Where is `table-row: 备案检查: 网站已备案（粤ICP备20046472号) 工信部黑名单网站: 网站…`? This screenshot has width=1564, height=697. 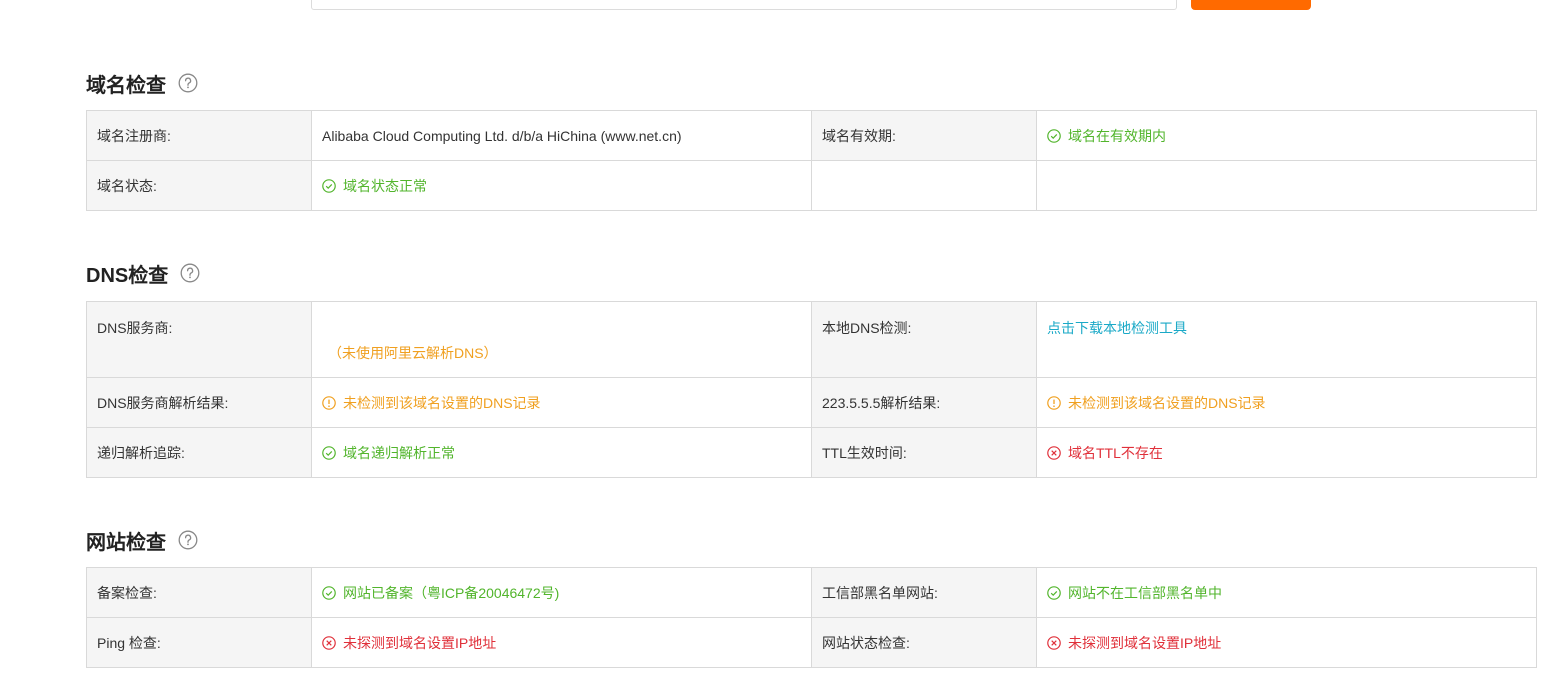
table-row: 备案检查: 网站已备案（粤ICP备20046472号) 工信部黑名单网站: 网站… is located at coordinates (811, 592).